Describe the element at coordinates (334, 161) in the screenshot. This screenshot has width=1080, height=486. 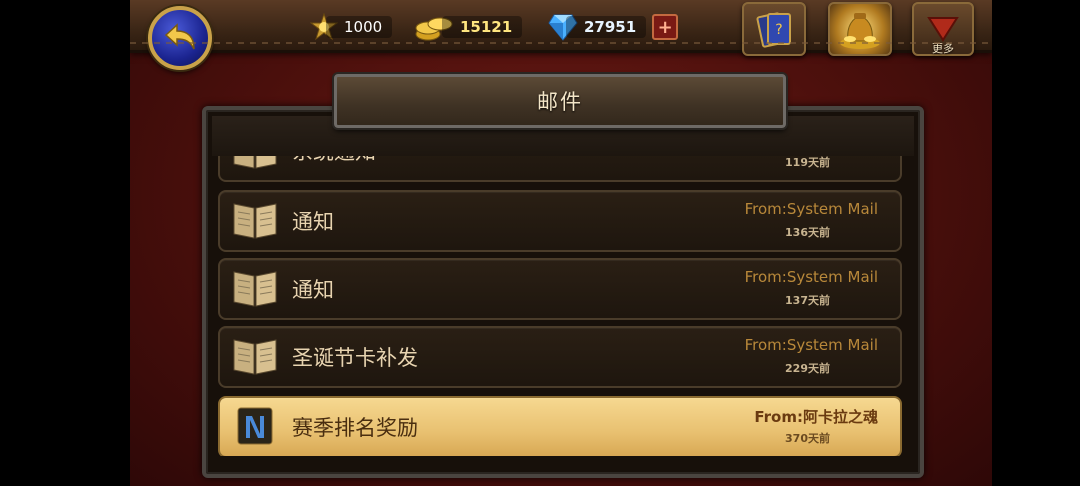
I see `mail-subject: 系统通知` at that location.